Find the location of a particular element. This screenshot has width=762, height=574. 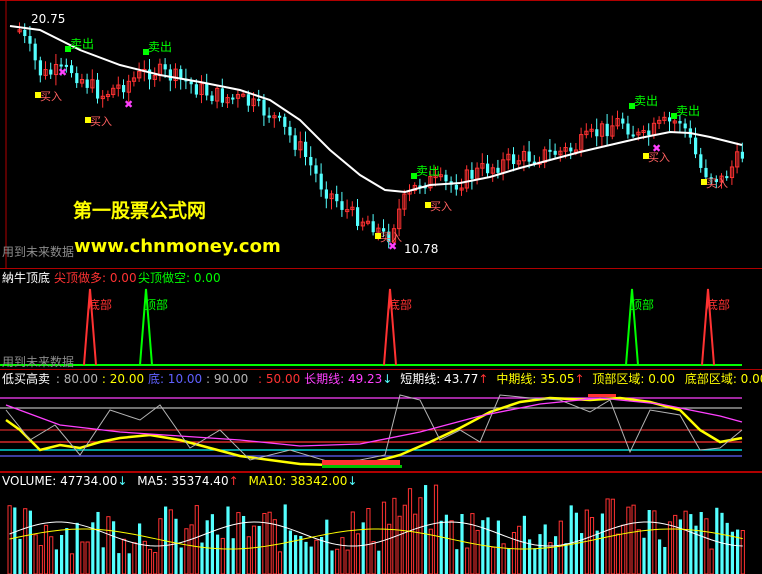

ma10-arrow: ↓ is located at coordinates (352, 481).